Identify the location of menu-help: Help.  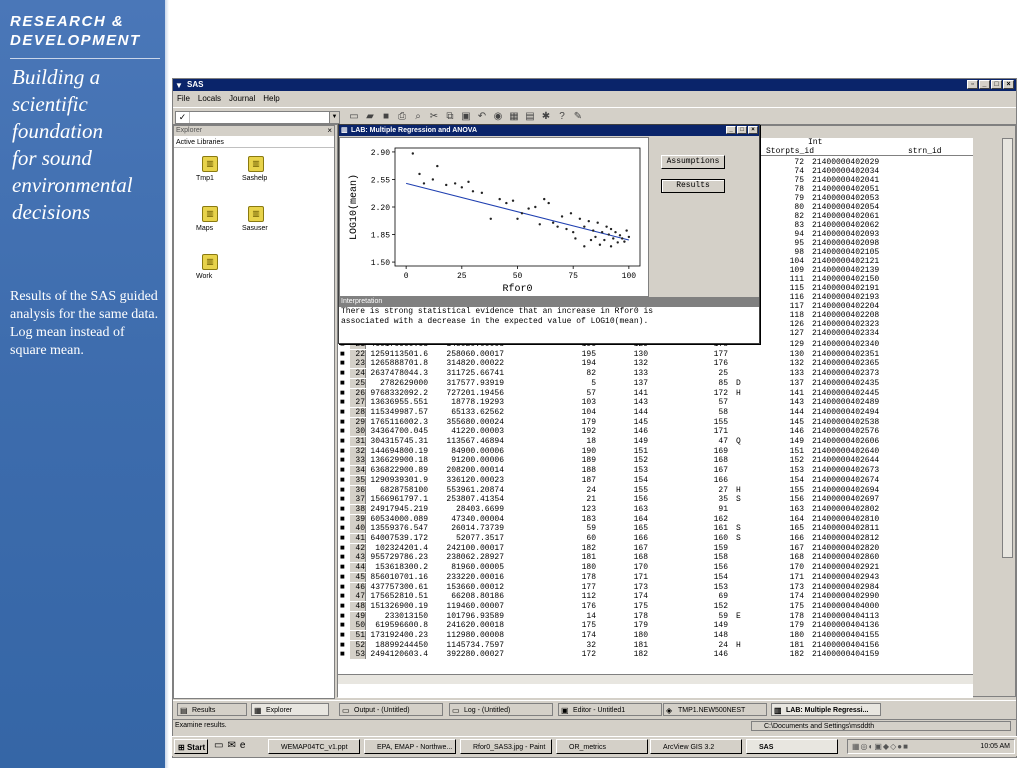
(271, 99).